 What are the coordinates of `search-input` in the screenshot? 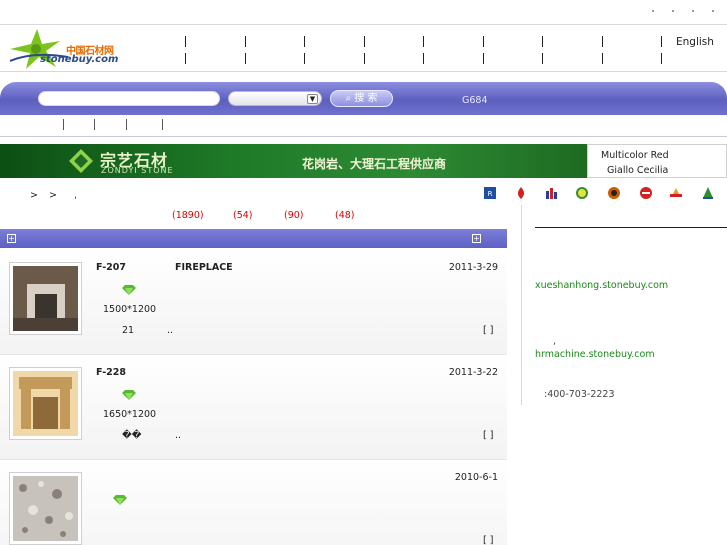 It's located at (129, 98).